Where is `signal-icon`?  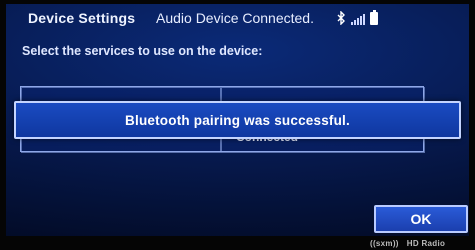
signal-icon is located at coordinates (358, 19).